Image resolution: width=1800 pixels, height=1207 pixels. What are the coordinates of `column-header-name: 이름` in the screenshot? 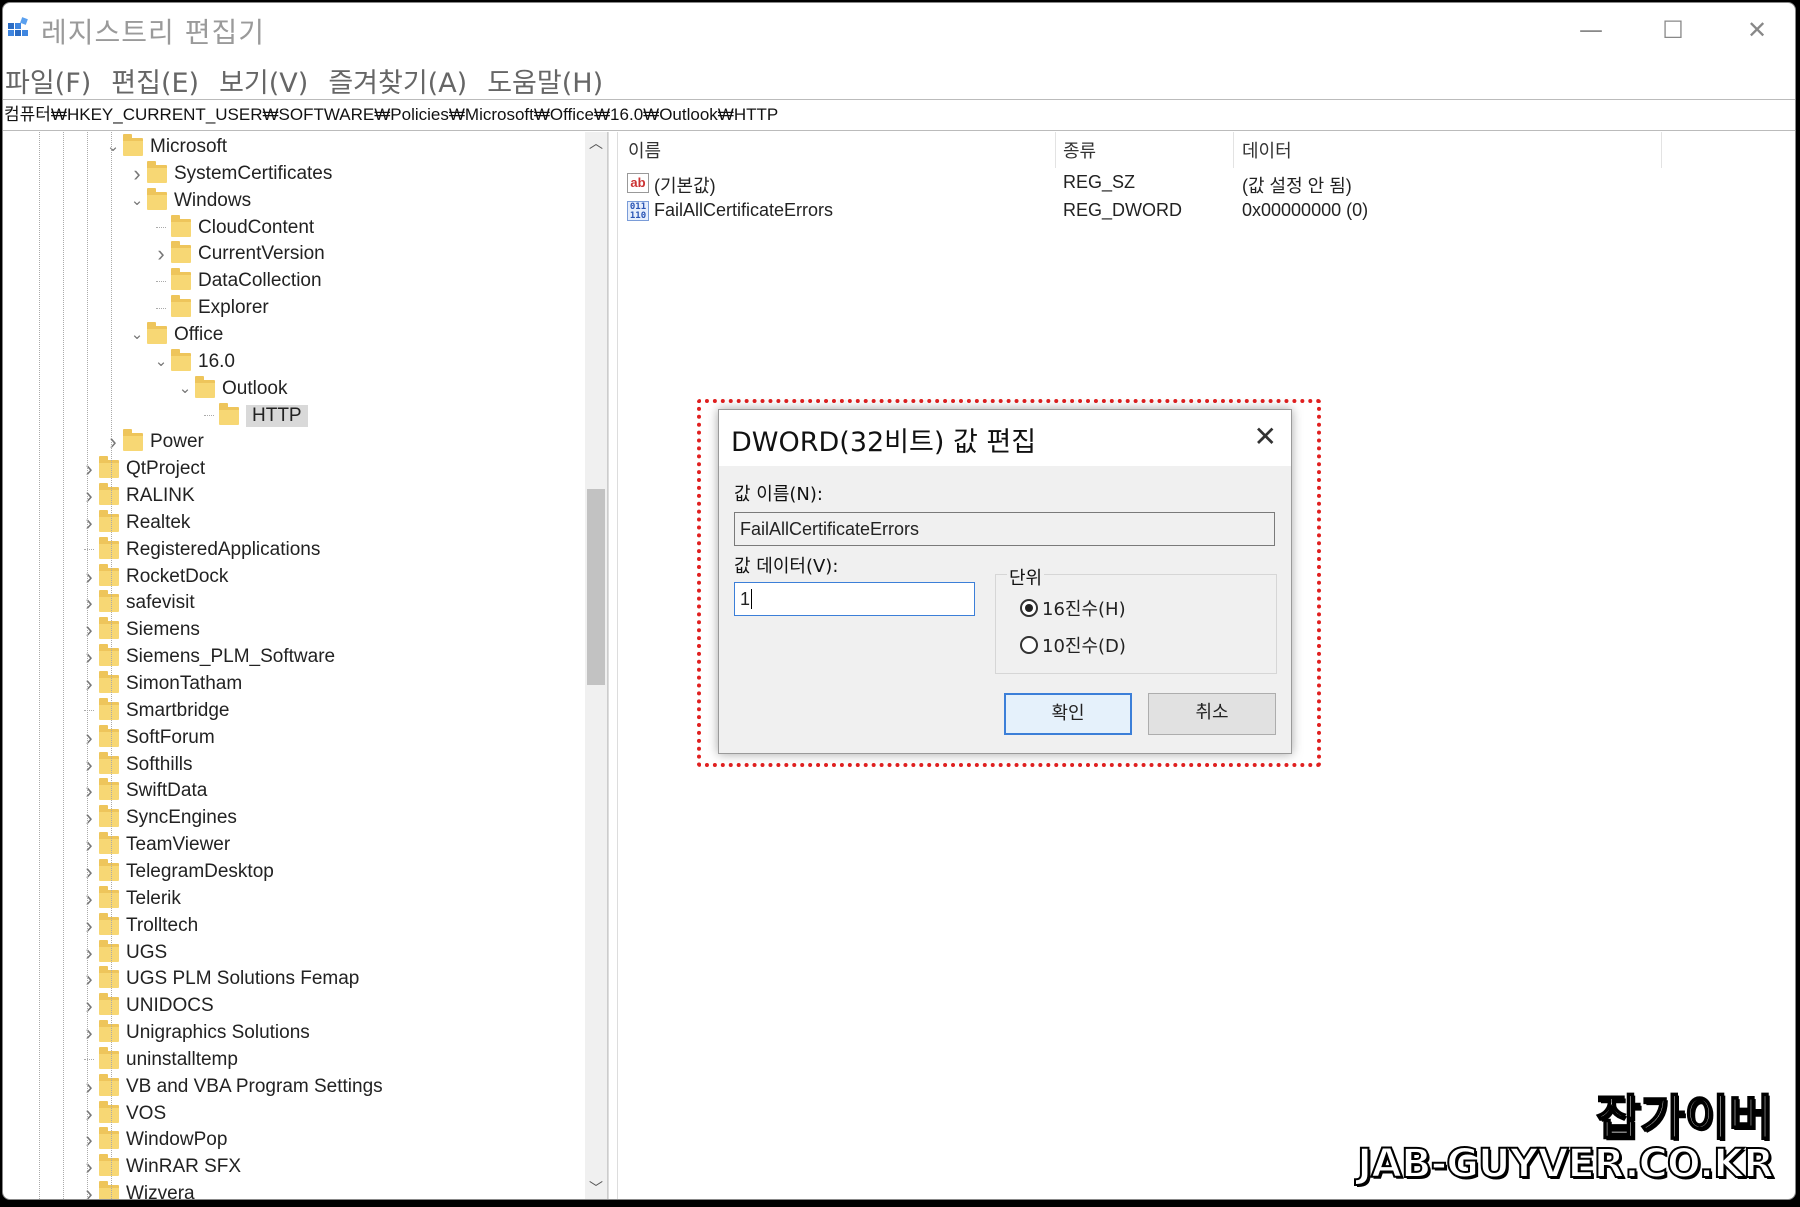 It's located at (644, 150).